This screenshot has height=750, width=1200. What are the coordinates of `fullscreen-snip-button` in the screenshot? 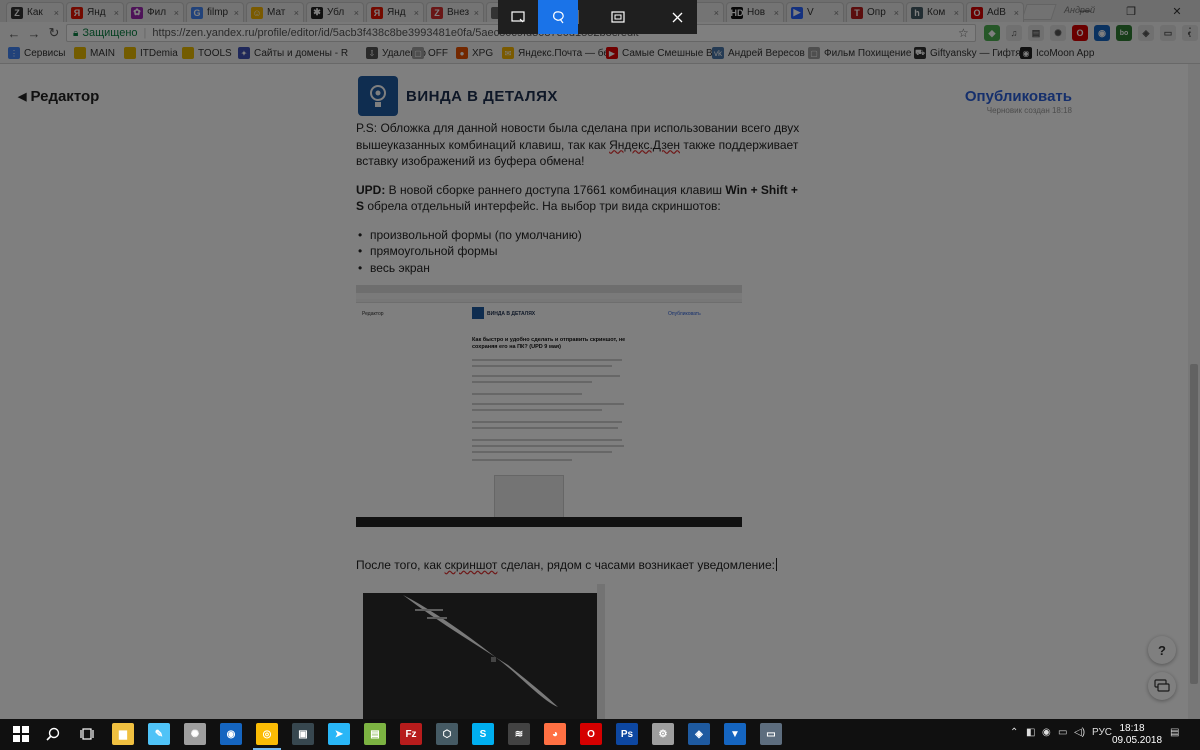 It's located at (618, 17).